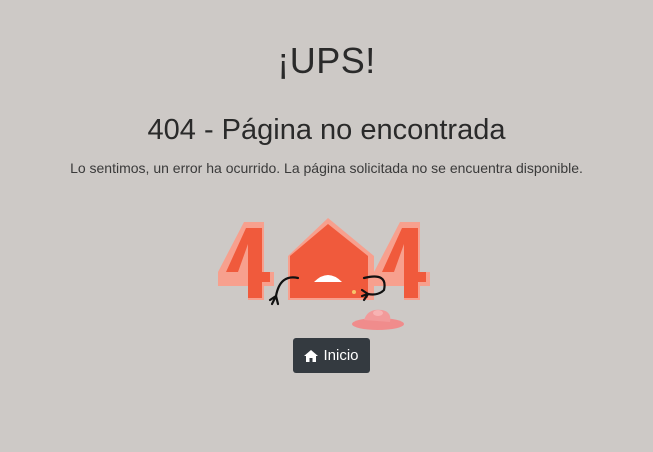 This screenshot has height=452, width=653. What do you see at coordinates (326, 130) in the screenshot?
I see `page-title: 404 - Página no encontrada` at bounding box center [326, 130].